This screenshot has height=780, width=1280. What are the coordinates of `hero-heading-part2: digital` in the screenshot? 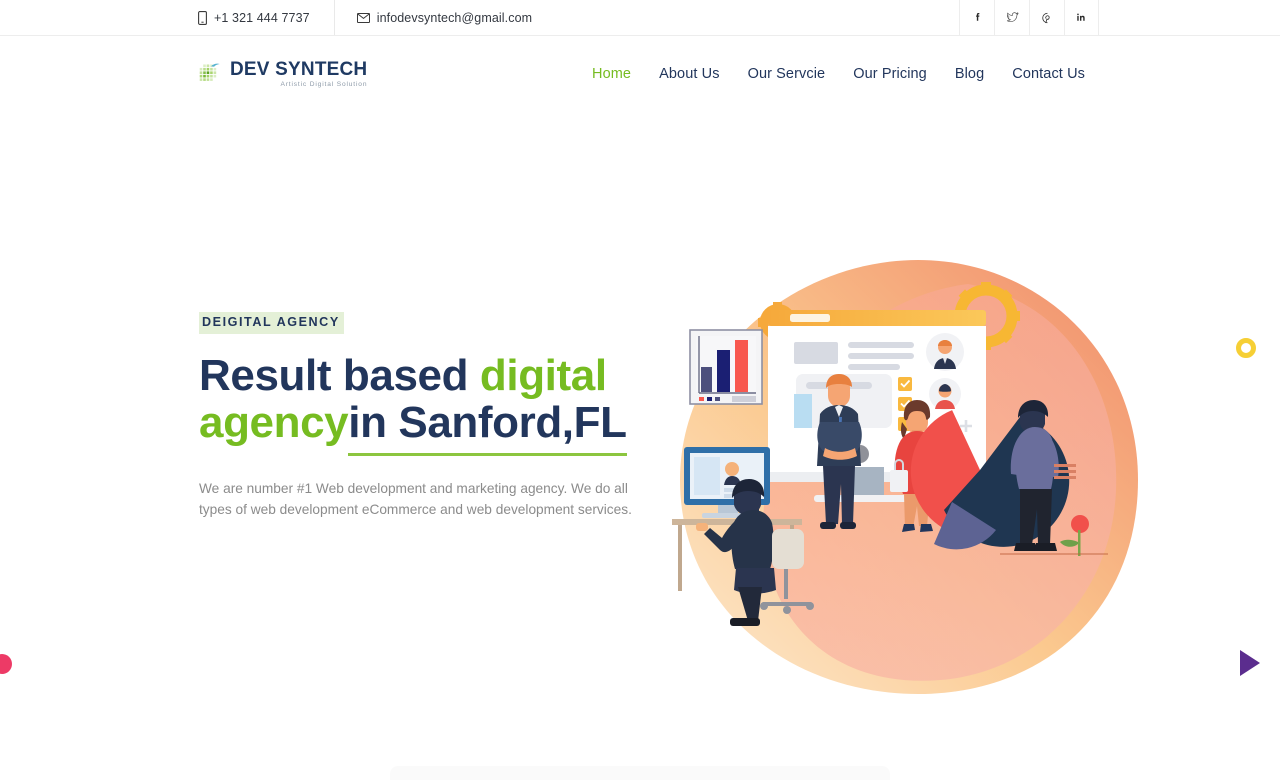 It's located at (543, 375).